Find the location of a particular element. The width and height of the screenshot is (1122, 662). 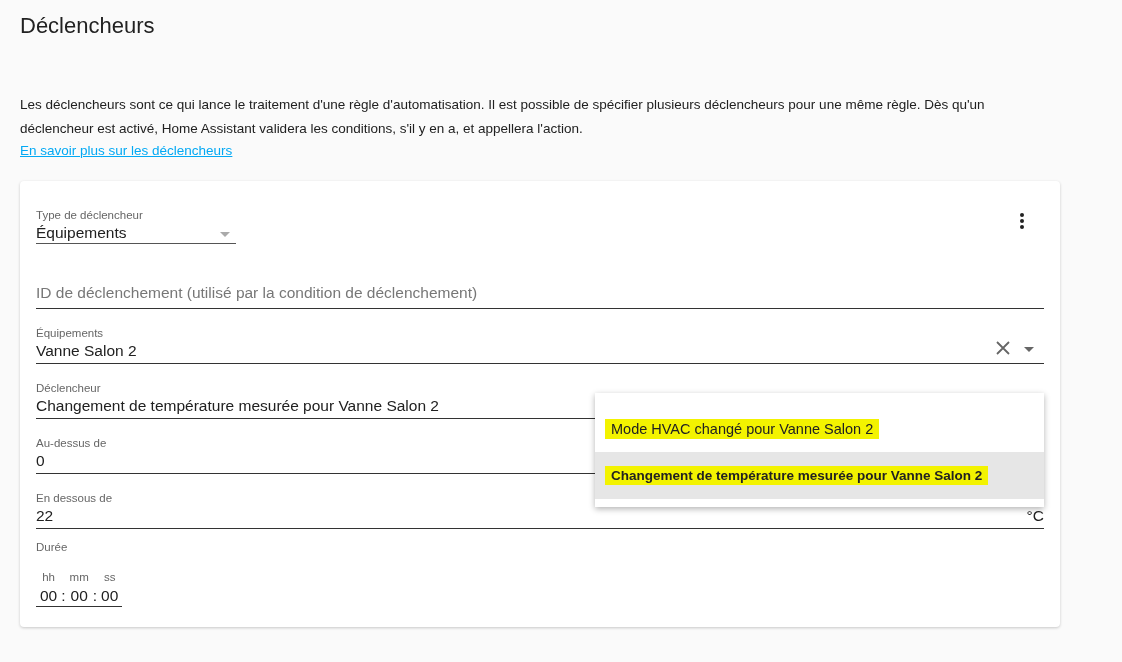

more-options-icon is located at coordinates (1022, 221).